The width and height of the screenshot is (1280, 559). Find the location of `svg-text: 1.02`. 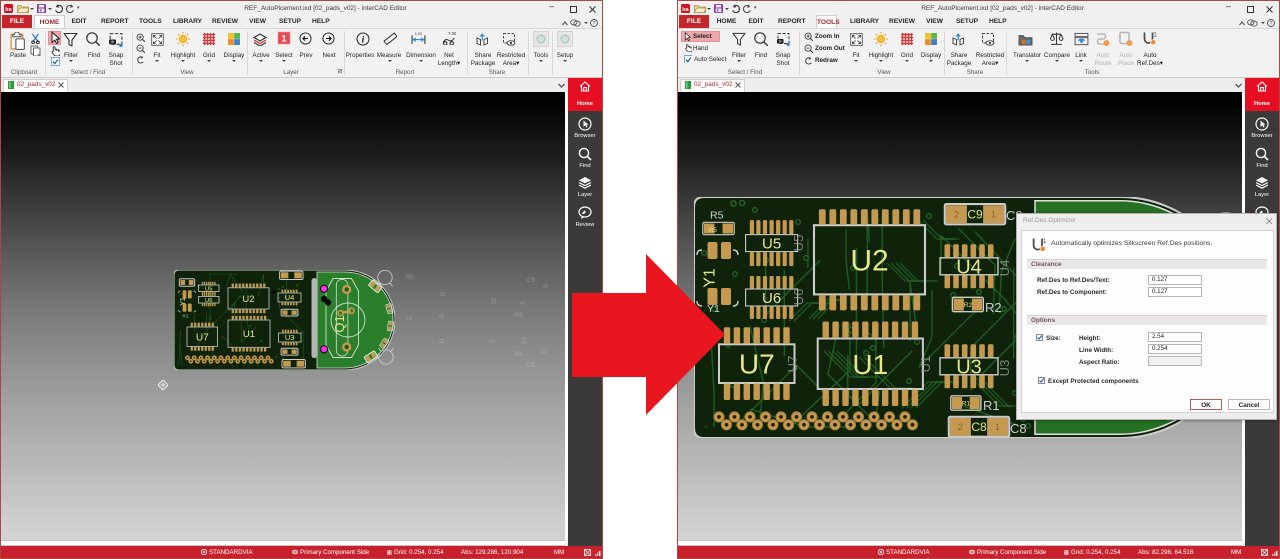

svg-text: 1.02 is located at coordinates (418, 34).